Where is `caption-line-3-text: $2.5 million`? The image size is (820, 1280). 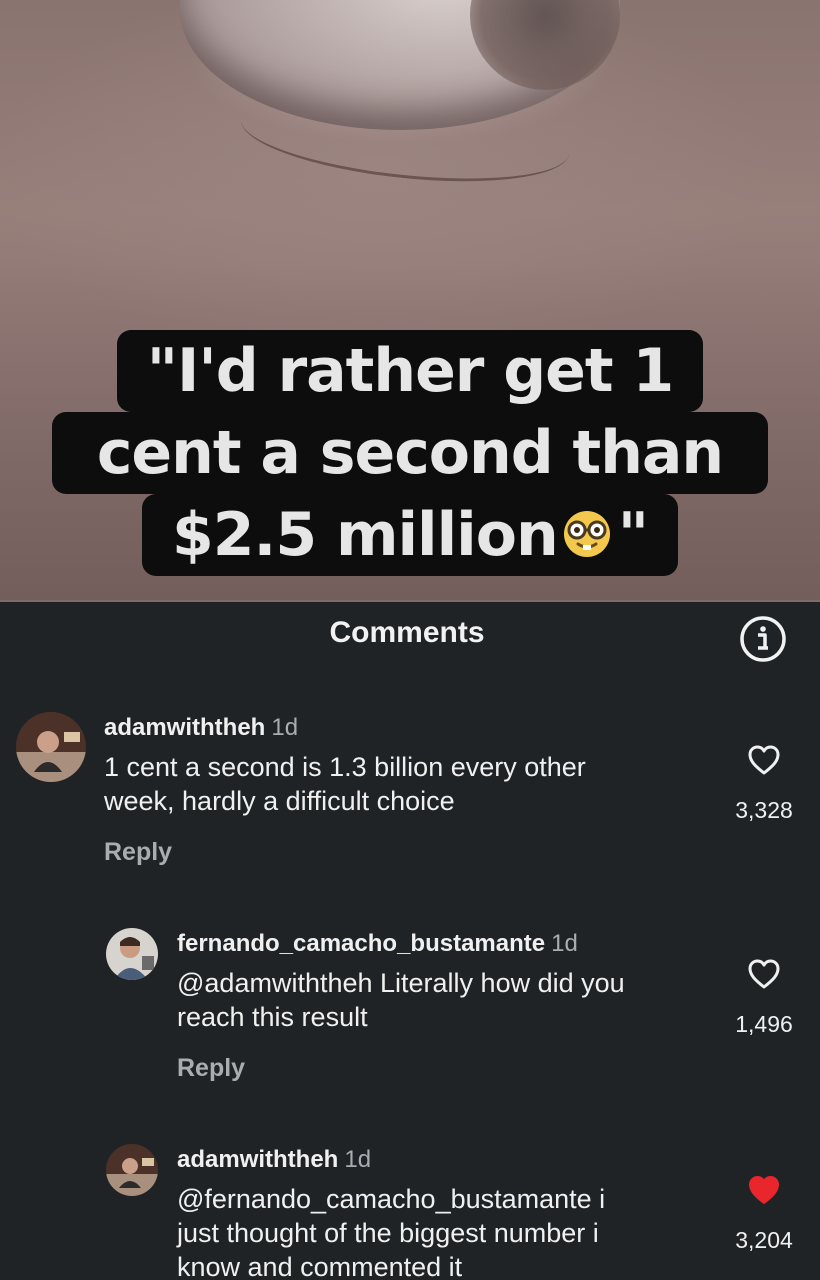
caption-line-3-text: $2.5 million is located at coordinates (365, 535).